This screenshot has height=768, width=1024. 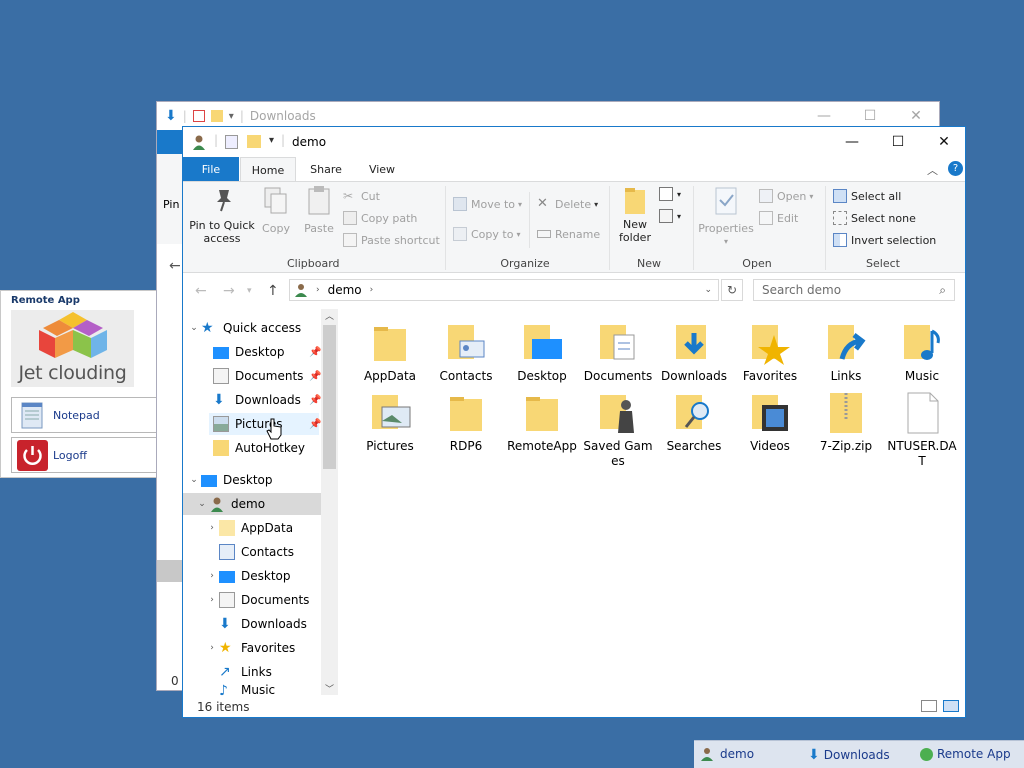 I want to click on copy-path-button: Copy path, so click(x=380, y=218).